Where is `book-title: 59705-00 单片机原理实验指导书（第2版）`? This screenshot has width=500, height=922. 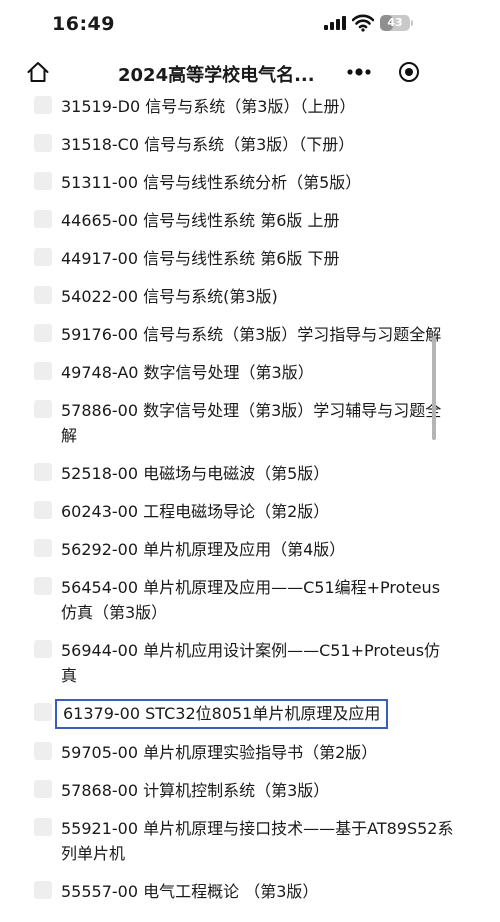 book-title: 59705-00 单片机原理实验指导书（第2版） is located at coordinates (219, 752).